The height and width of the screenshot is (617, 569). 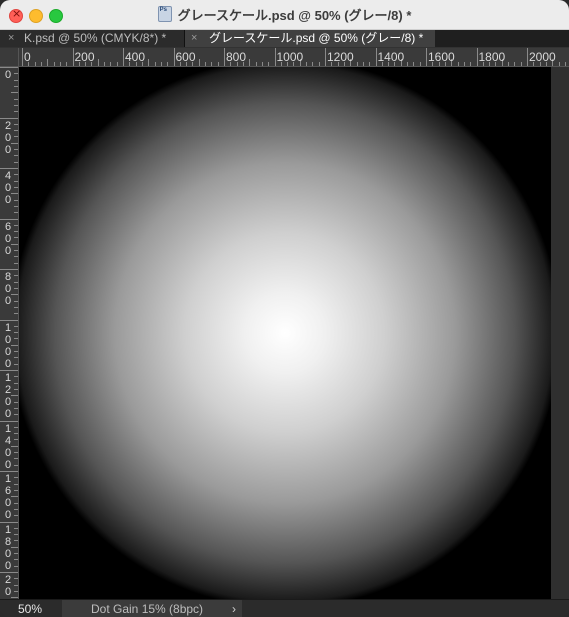 What do you see at coordinates (294, 57) in the screenshot?
I see `horizontal-ruler: 0 200 400 600 800 1000 1200 1400 1600 1800 2000` at bounding box center [294, 57].